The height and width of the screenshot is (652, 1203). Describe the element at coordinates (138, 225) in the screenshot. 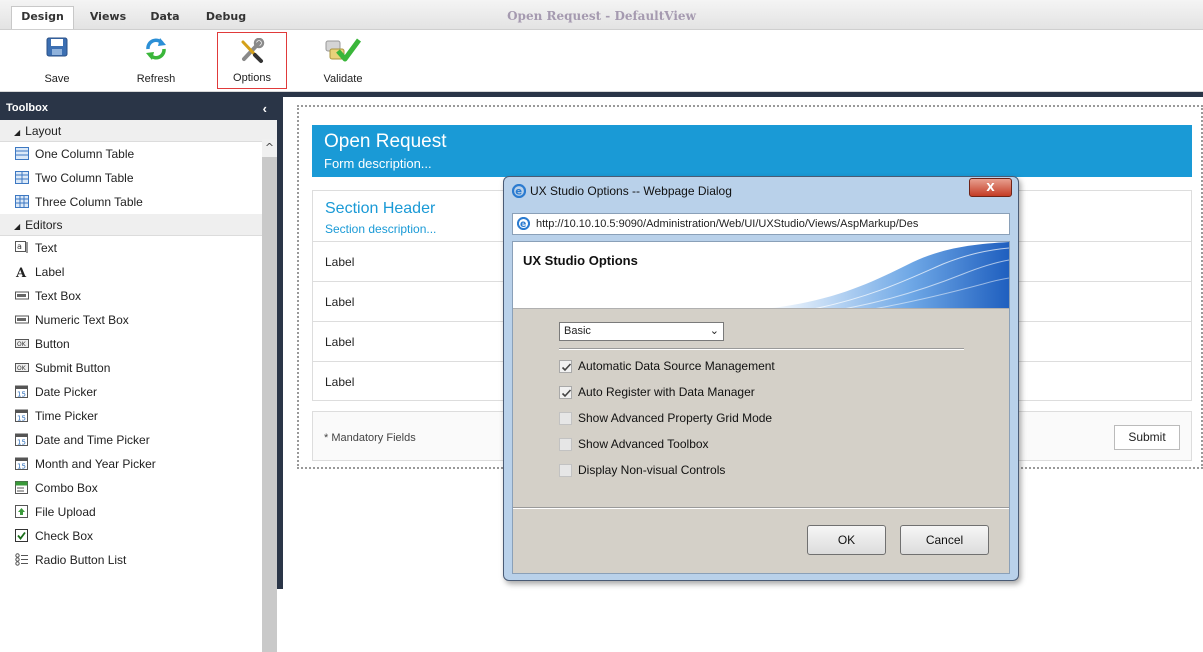

I see `toolbox-group-editors: ◢ Editors` at that location.